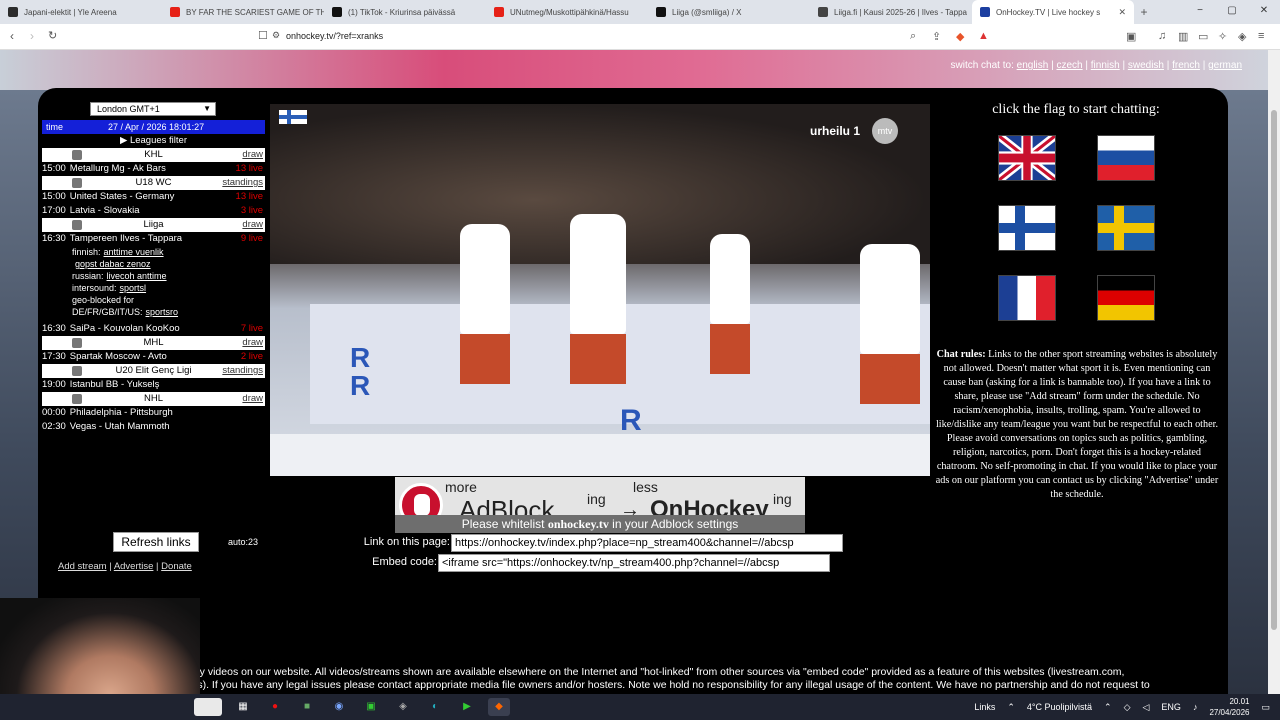 Image resolution: width=1280 pixels, height=720 pixels. What do you see at coordinates (1070, 65) in the screenshot?
I see `lang-czech-link: czech` at bounding box center [1070, 65].